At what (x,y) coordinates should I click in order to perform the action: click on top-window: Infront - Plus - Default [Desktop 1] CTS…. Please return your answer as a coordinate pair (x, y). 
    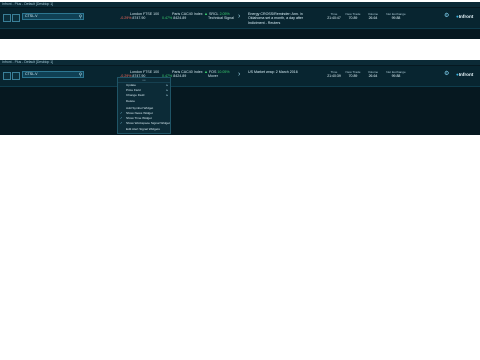
    Looking at the image, I should click on (240, 20).